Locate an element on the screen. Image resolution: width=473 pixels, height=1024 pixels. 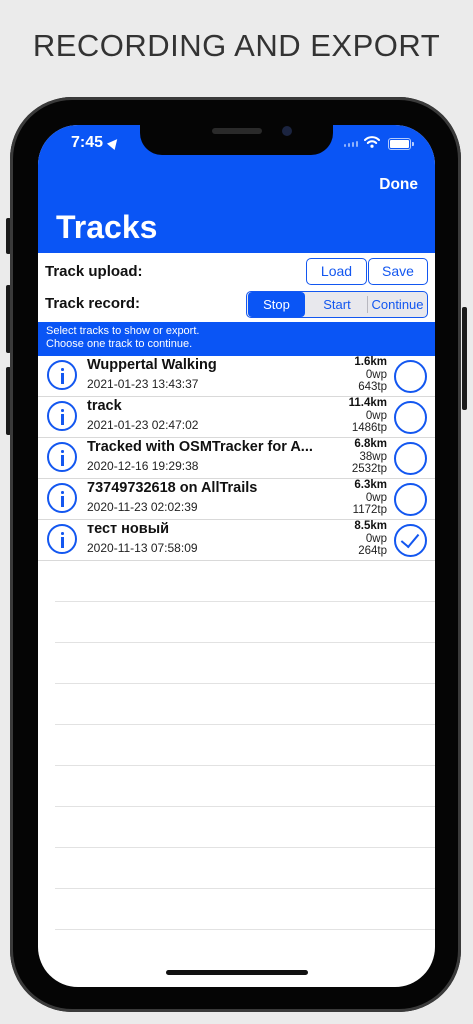
track-distance: 6.8km is located at coordinates (370, 444).